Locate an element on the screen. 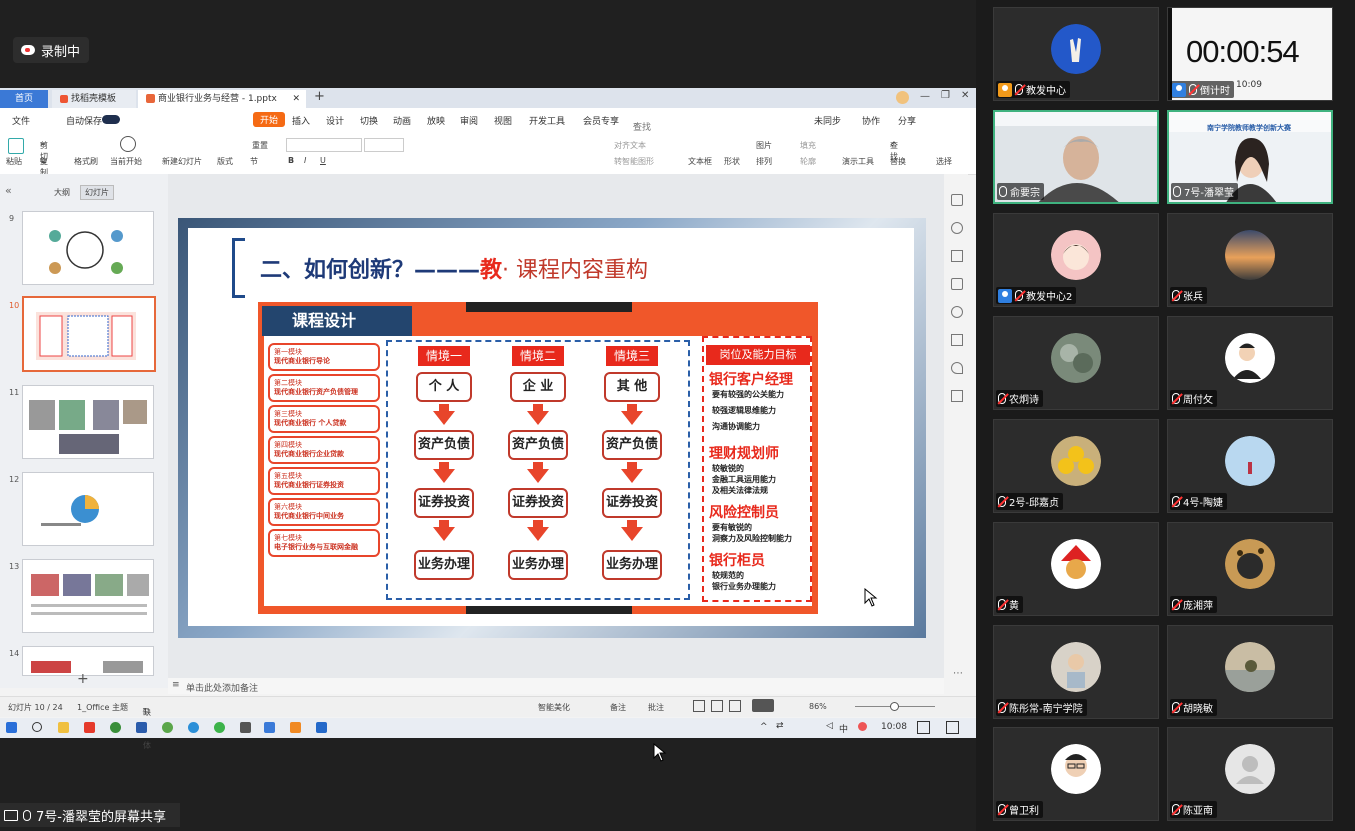 The image size is (1355, 831). new-tab-icon: + is located at coordinates (319, 96).